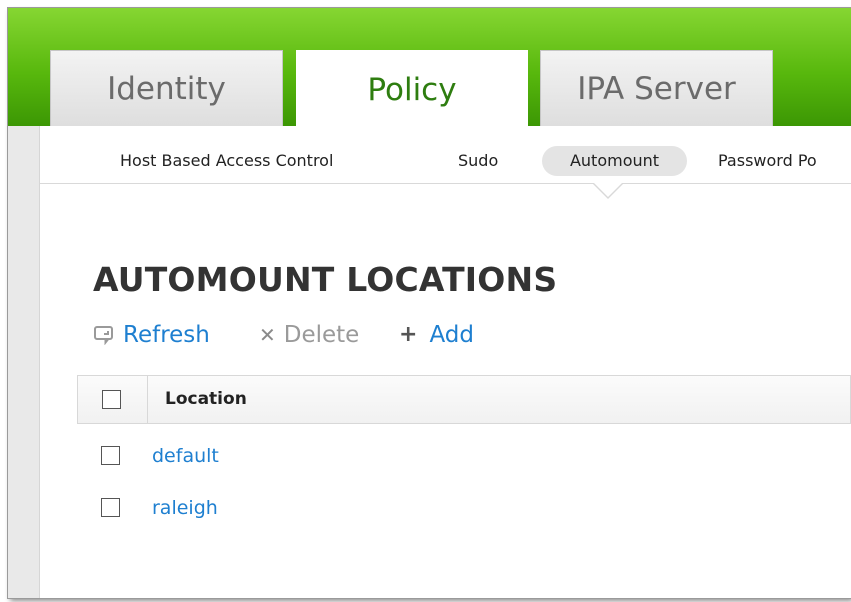 This screenshot has height=602, width=851. What do you see at coordinates (464, 456) in the screenshot?
I see `table-row: default` at bounding box center [464, 456].